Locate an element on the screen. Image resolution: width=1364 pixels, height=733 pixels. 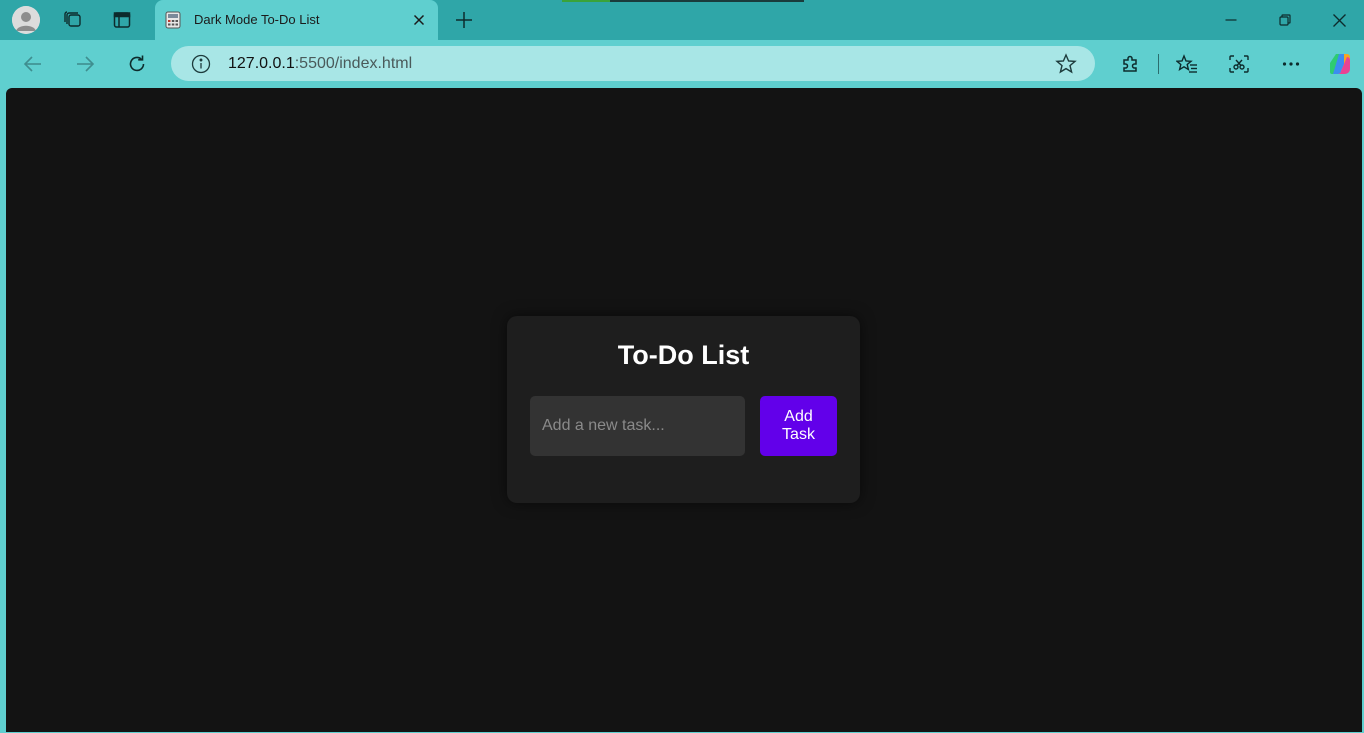
page-loading-indicator is located at coordinates (683, 1).